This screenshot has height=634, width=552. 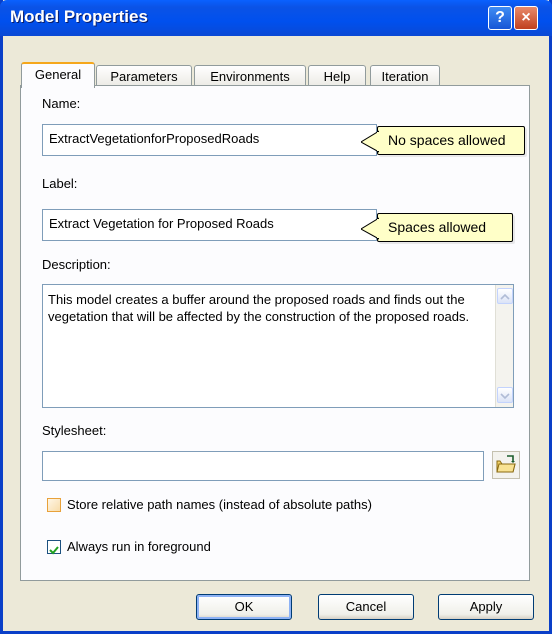 I want to click on window-title: Model Properties, so click(x=79, y=16).